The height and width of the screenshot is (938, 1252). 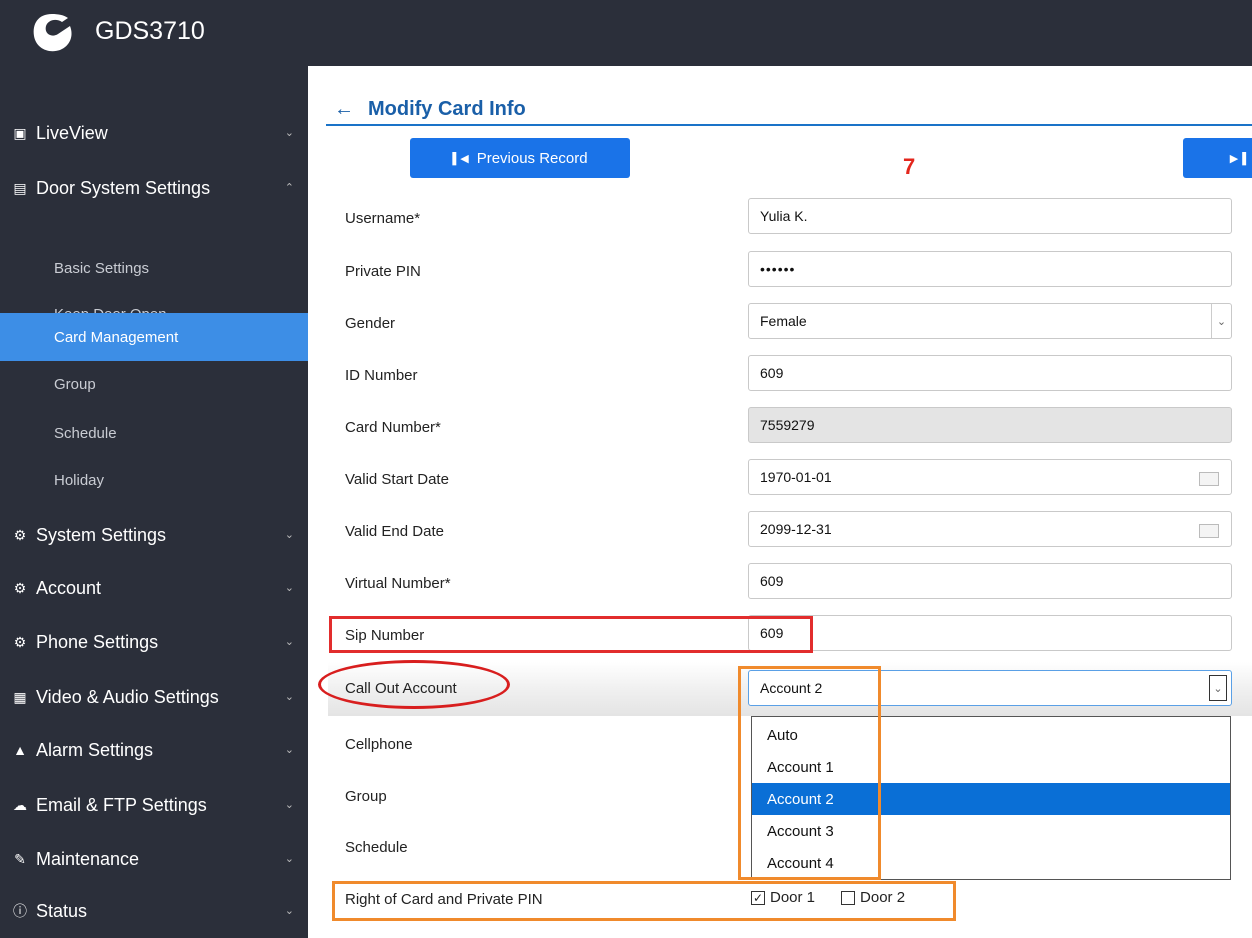 I want to click on sidebar-item-door-system-settings: ▤ Door System Settings ⌃, so click(x=154, y=188).